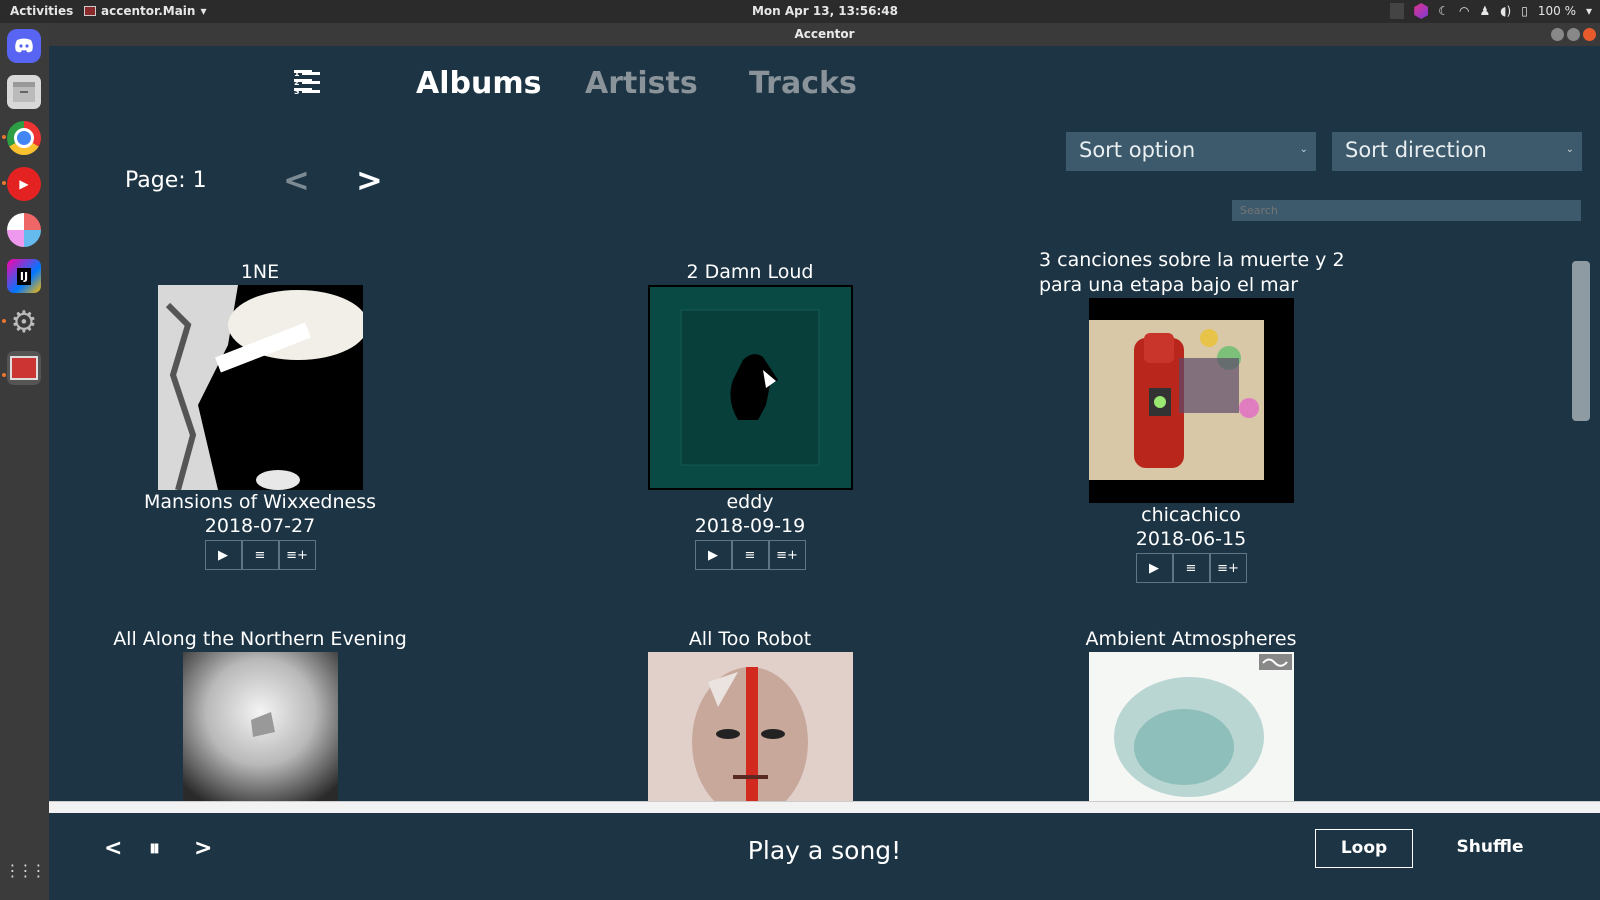 This screenshot has width=1600, height=900. What do you see at coordinates (1191, 639) in the screenshot?
I see `album-title: Ambient Atmospheres` at bounding box center [1191, 639].